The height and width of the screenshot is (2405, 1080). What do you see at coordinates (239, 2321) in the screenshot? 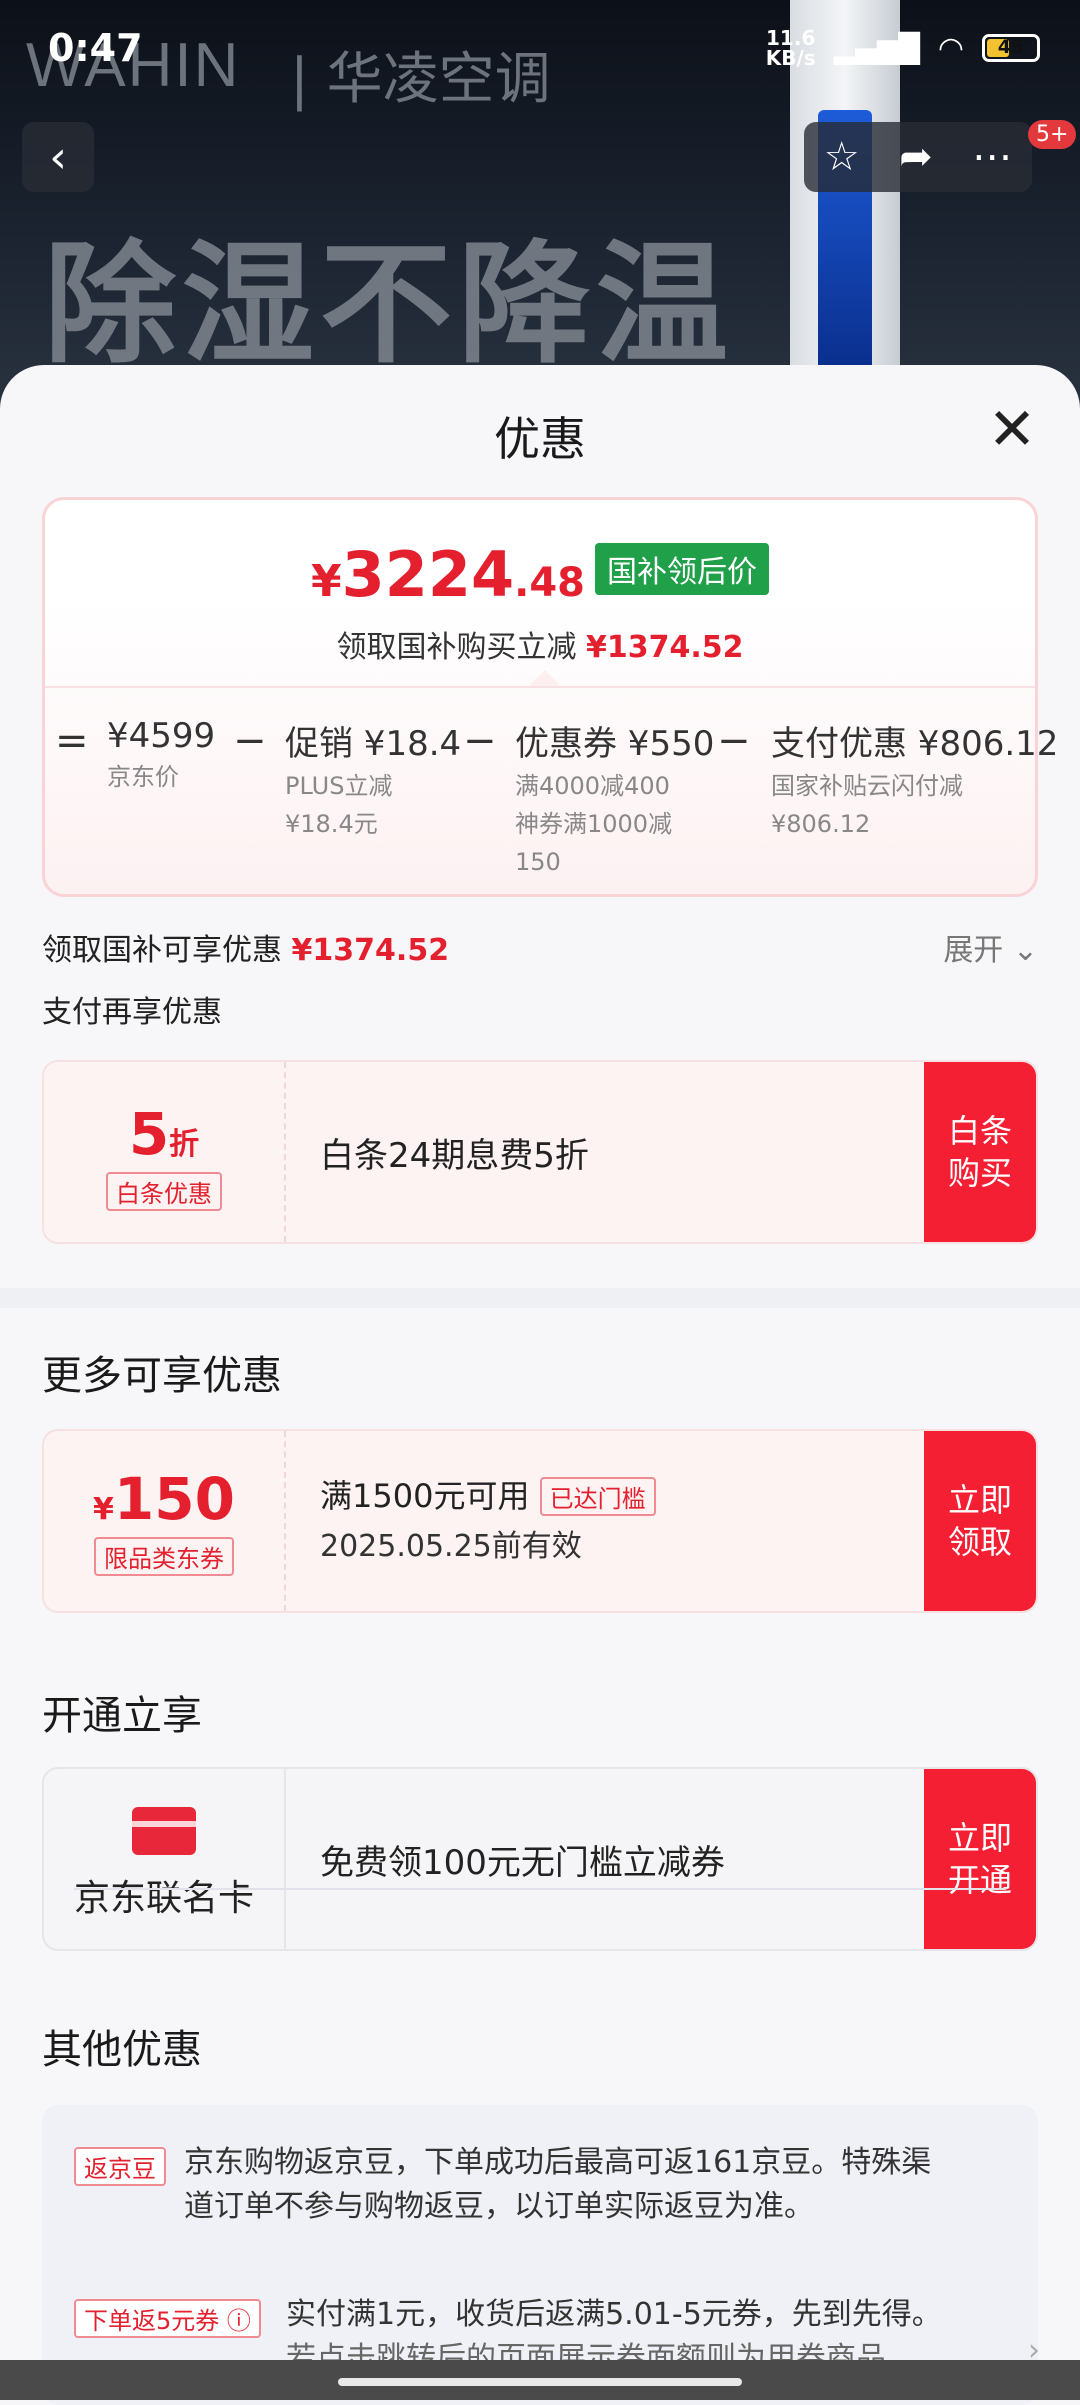
I see `info-icon: ⓘ` at bounding box center [239, 2321].